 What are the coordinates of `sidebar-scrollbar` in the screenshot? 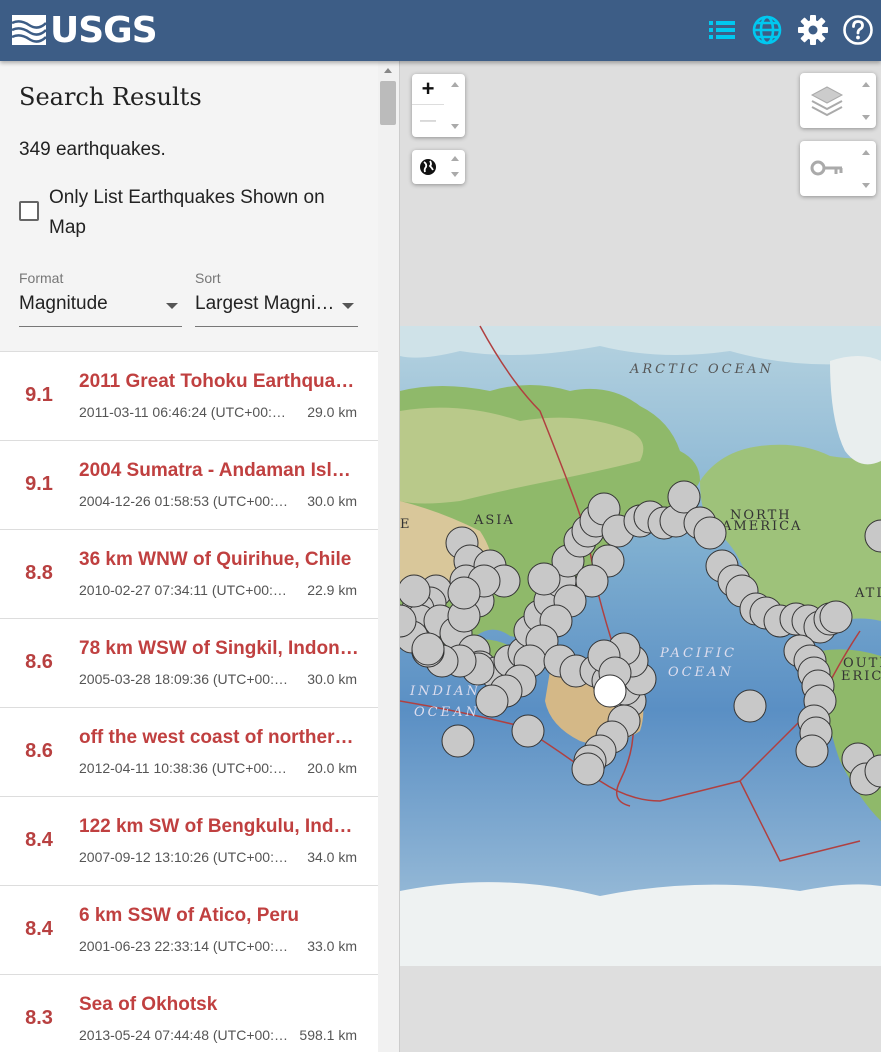 It's located at (388, 556).